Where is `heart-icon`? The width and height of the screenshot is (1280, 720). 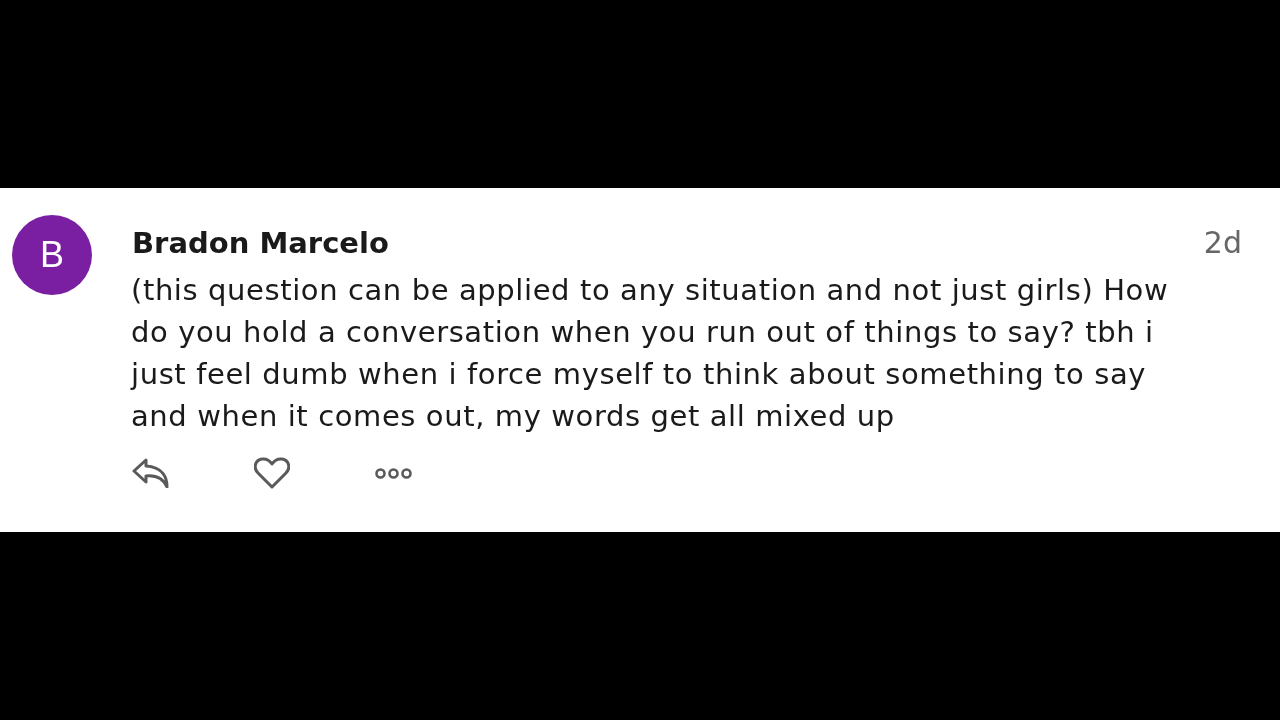
heart-icon is located at coordinates (272, 473).